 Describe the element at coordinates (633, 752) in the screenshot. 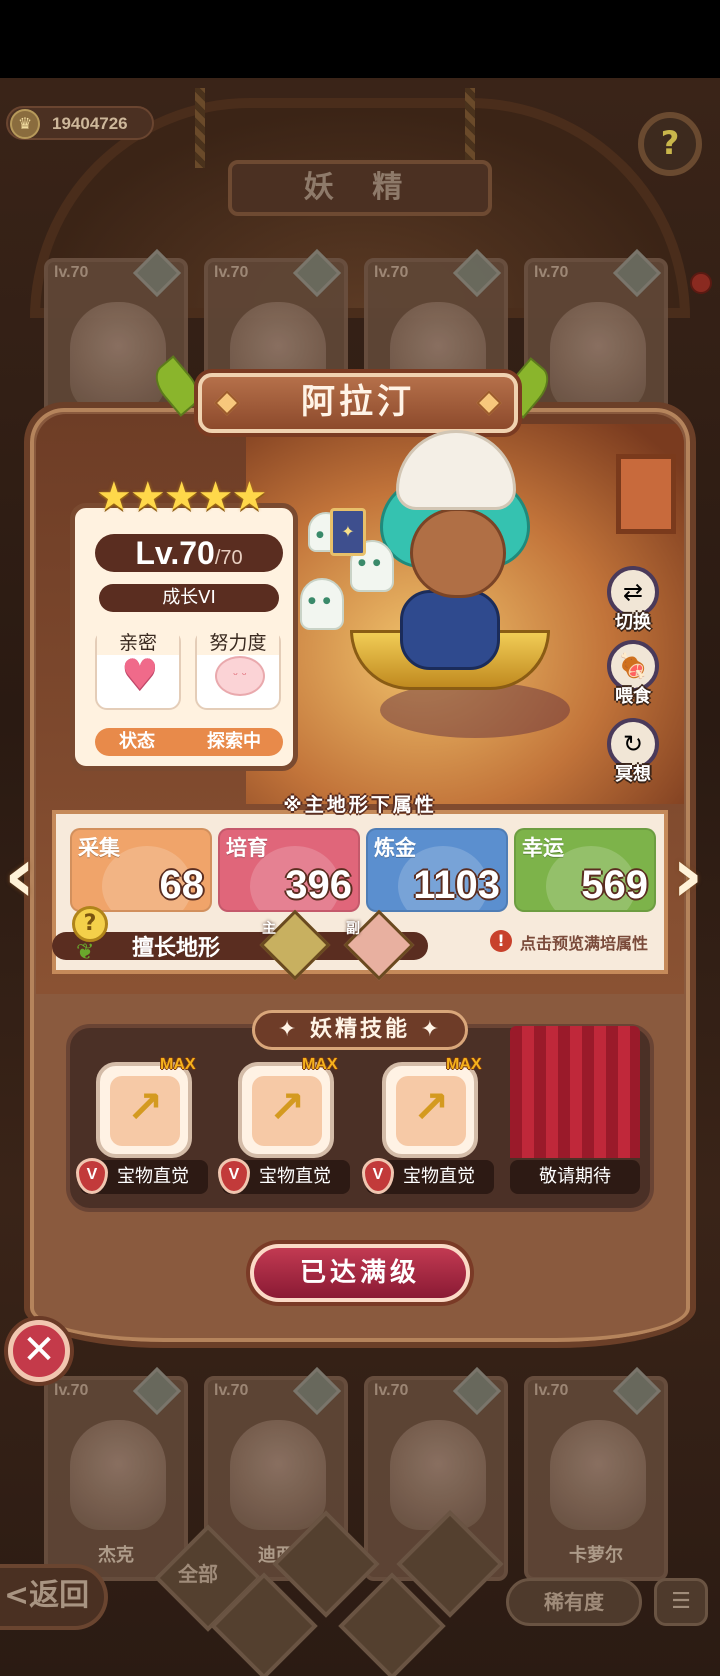

I see `meditate-button: ↻ 冥想` at that location.